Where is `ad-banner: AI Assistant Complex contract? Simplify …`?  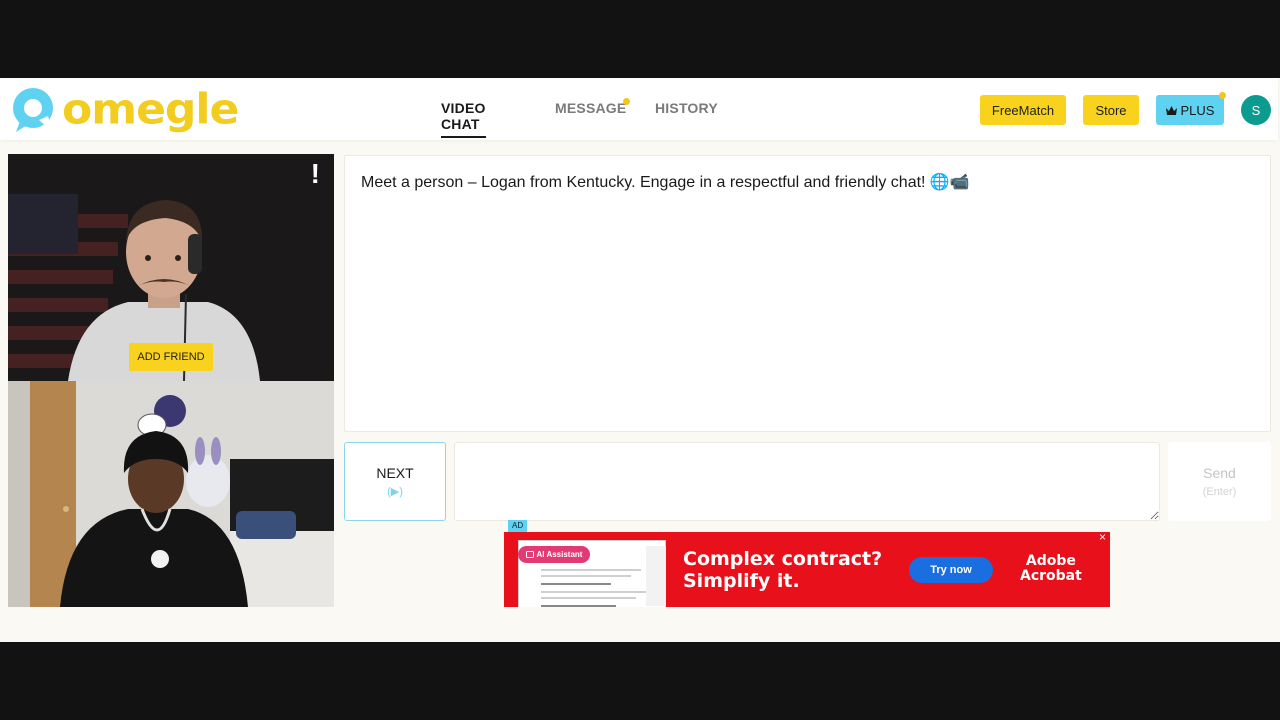 ad-banner: AI Assistant Complex contract? Simplify … is located at coordinates (807, 569).